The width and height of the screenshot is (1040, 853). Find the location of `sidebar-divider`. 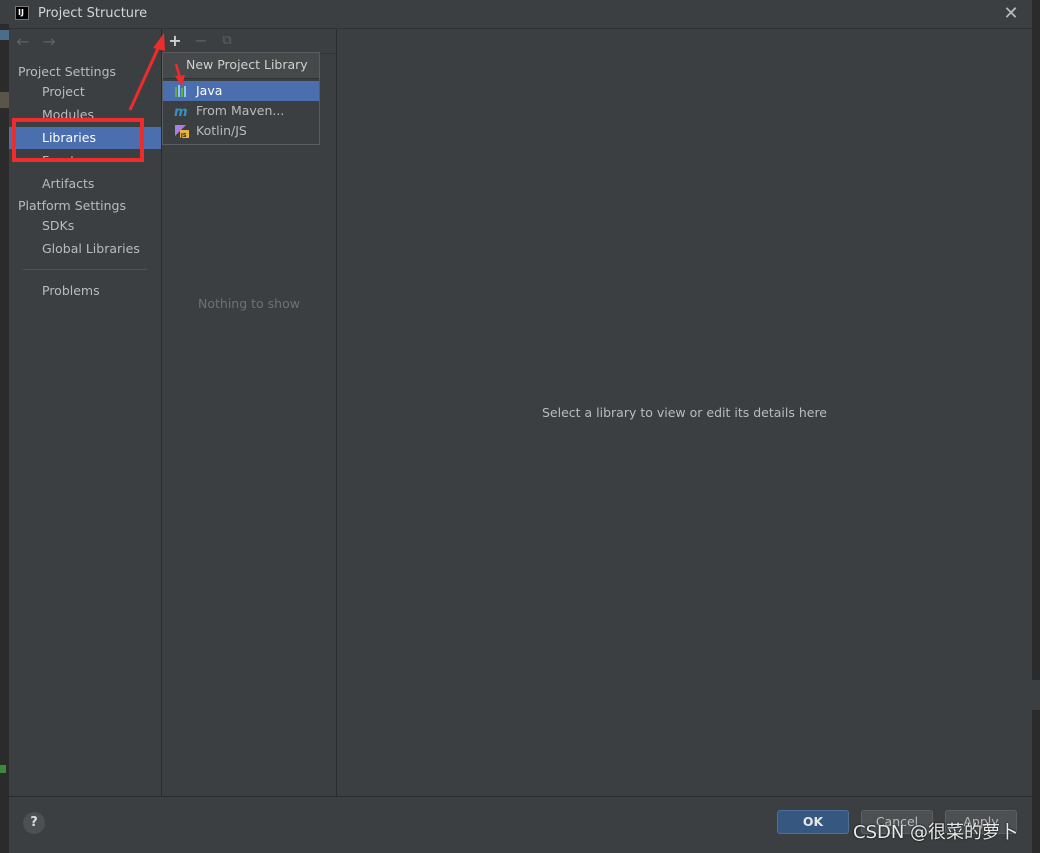

sidebar-divider is located at coordinates (85, 269).